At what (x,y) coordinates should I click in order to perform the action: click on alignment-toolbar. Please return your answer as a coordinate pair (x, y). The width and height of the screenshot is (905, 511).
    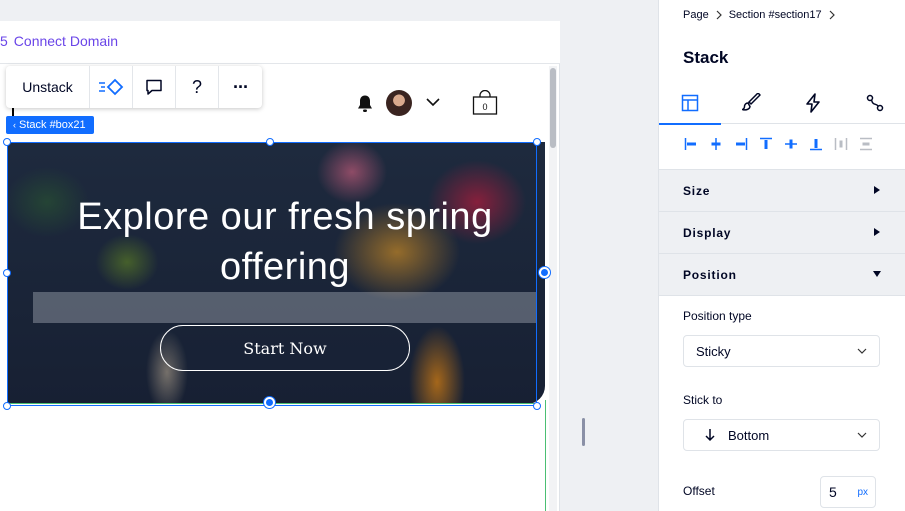
    Looking at the image, I should click on (778, 144).